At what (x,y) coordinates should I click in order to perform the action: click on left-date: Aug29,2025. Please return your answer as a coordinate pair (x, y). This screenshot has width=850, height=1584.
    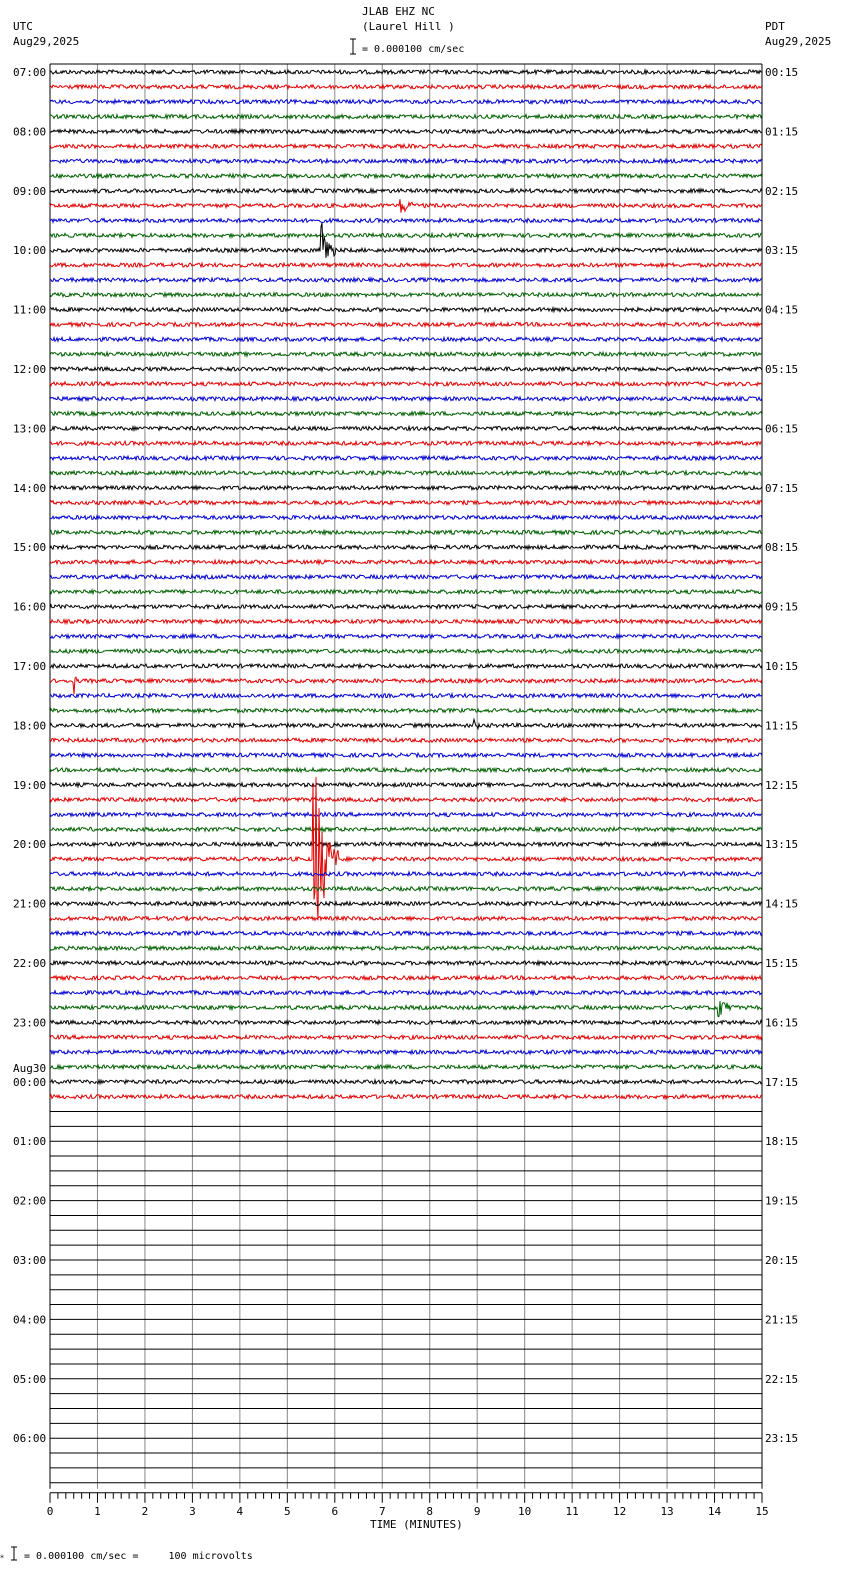
    Looking at the image, I should click on (46, 41).